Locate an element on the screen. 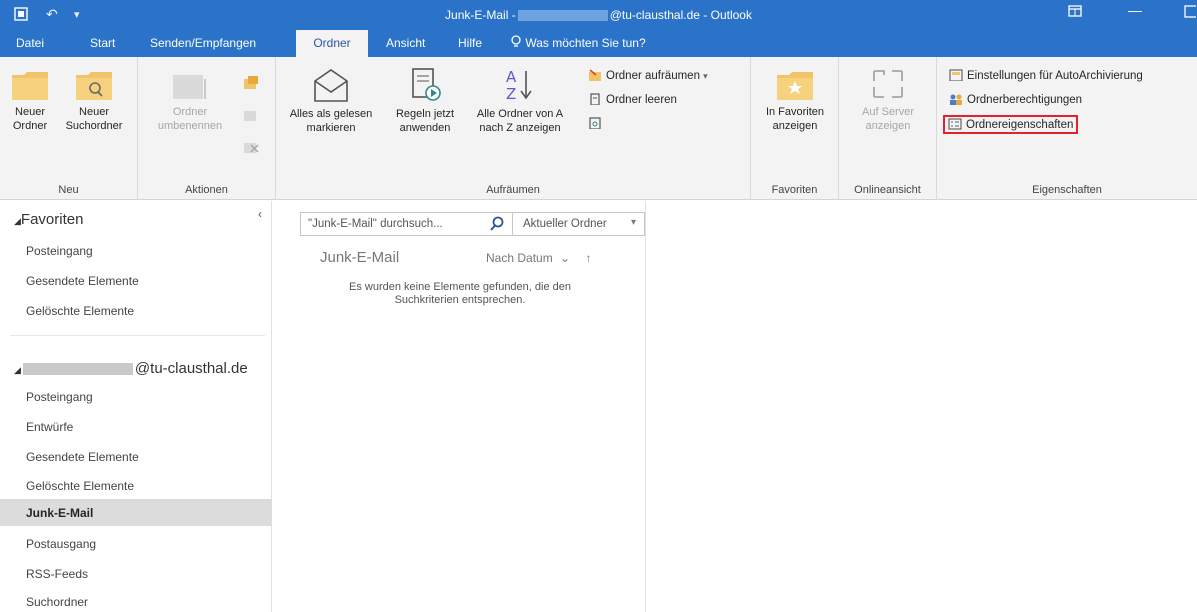  delete-folder-icon is located at coordinates (251, 148).